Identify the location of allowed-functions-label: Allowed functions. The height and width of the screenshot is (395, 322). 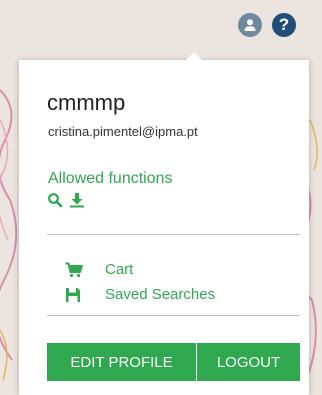
(110, 178).